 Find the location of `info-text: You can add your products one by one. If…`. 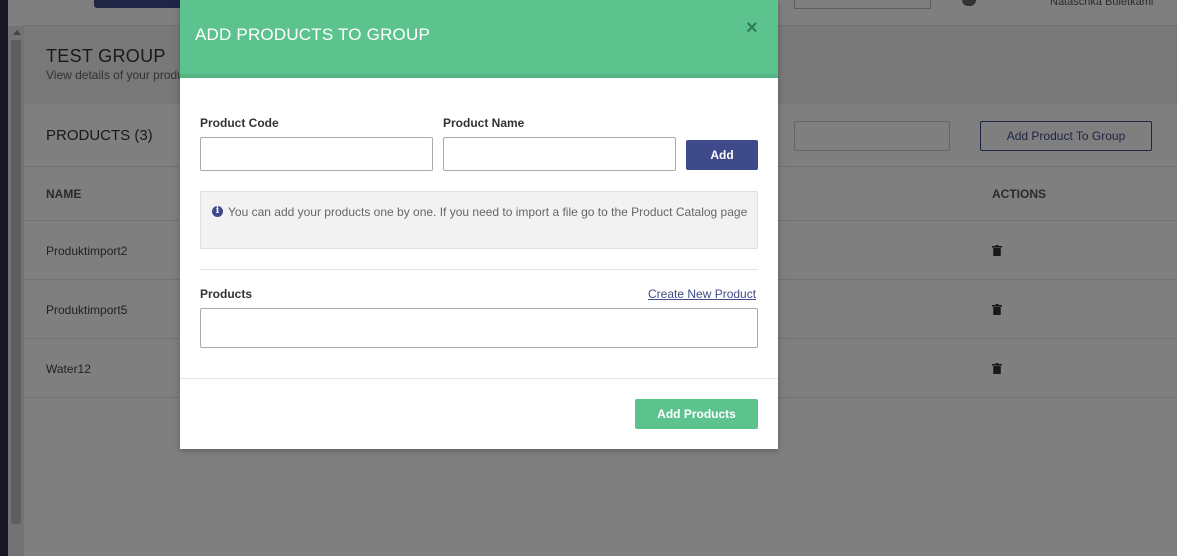

info-text: You can add your products one by one. If… is located at coordinates (488, 212).